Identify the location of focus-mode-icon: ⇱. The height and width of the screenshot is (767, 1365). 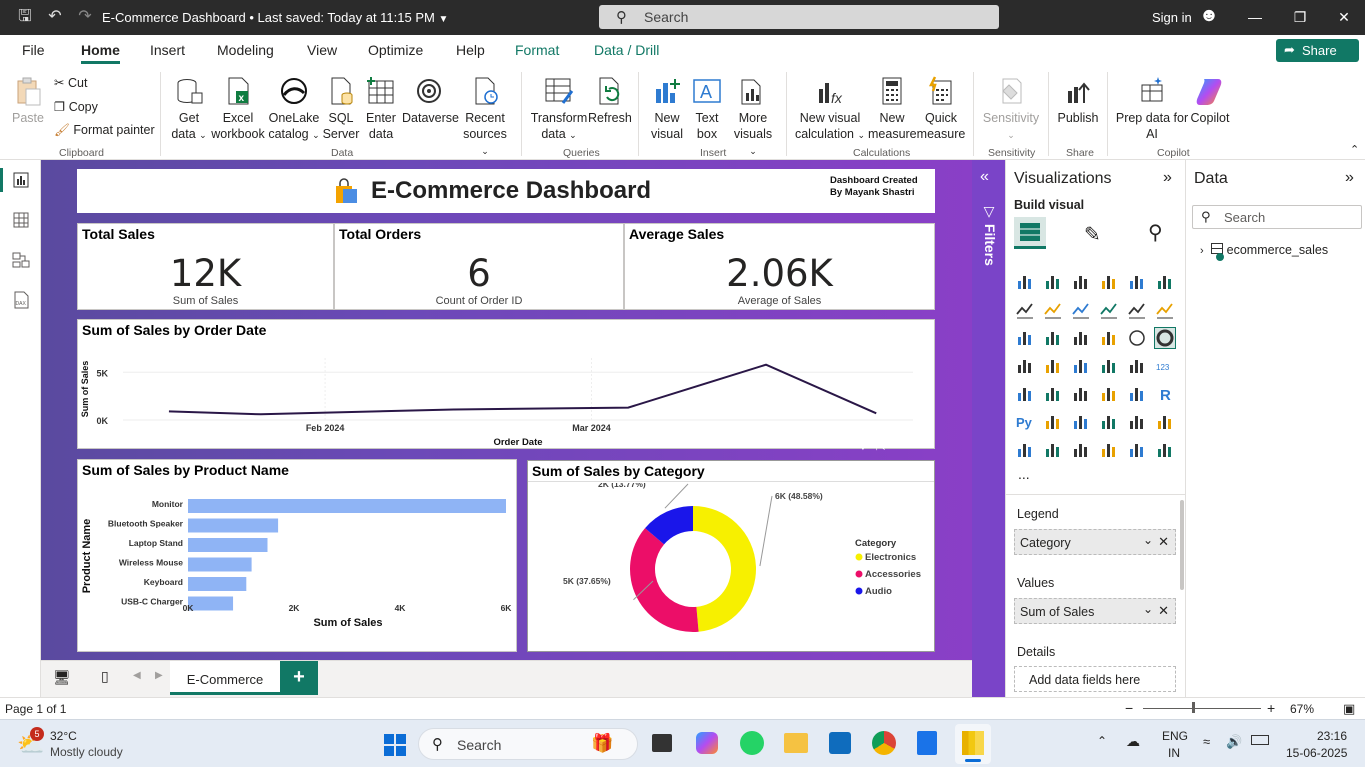
(881, 446).